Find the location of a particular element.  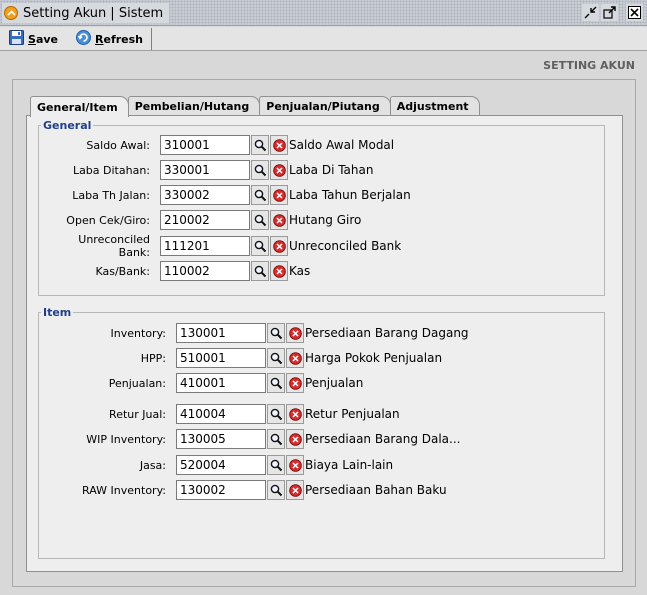

chevron-up-icon is located at coordinates (11, 13).